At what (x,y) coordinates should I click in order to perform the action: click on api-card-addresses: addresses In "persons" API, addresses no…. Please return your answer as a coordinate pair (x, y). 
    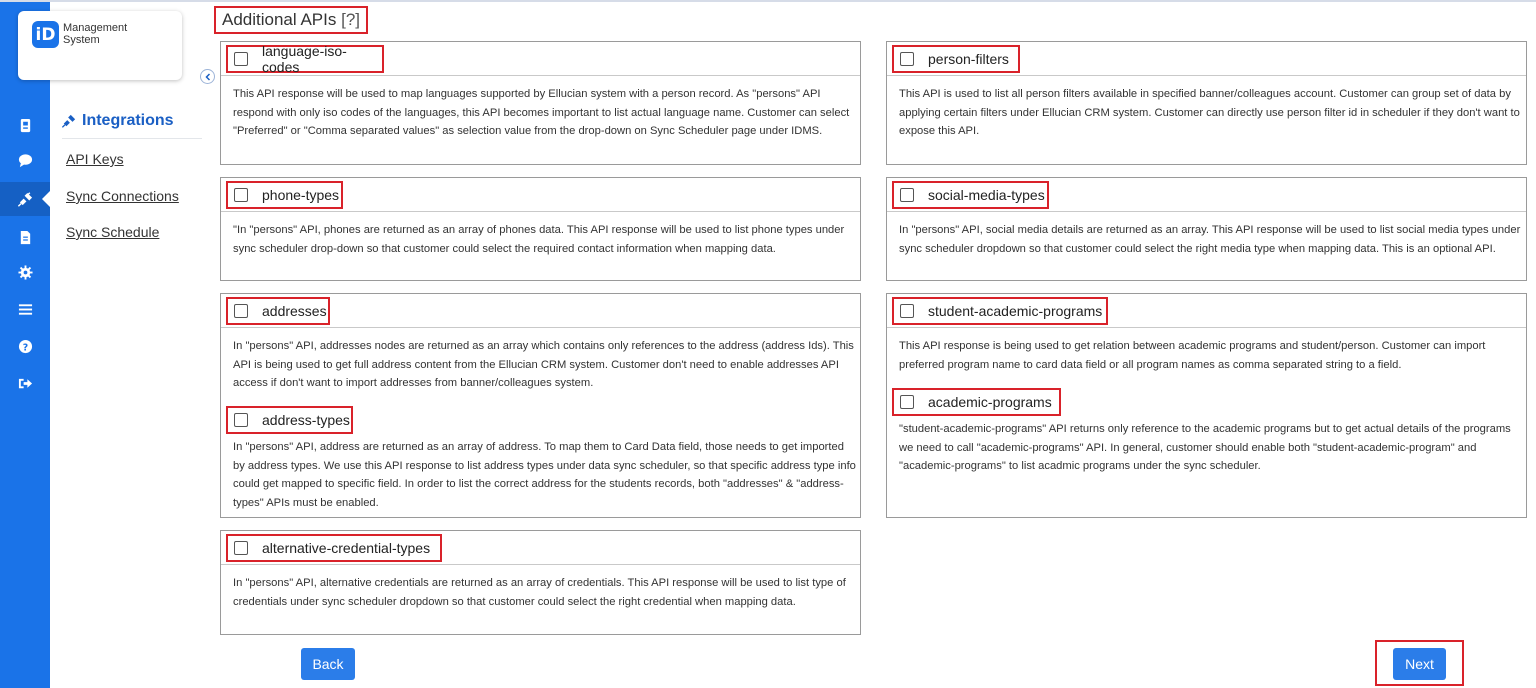
    Looking at the image, I should click on (540, 405).